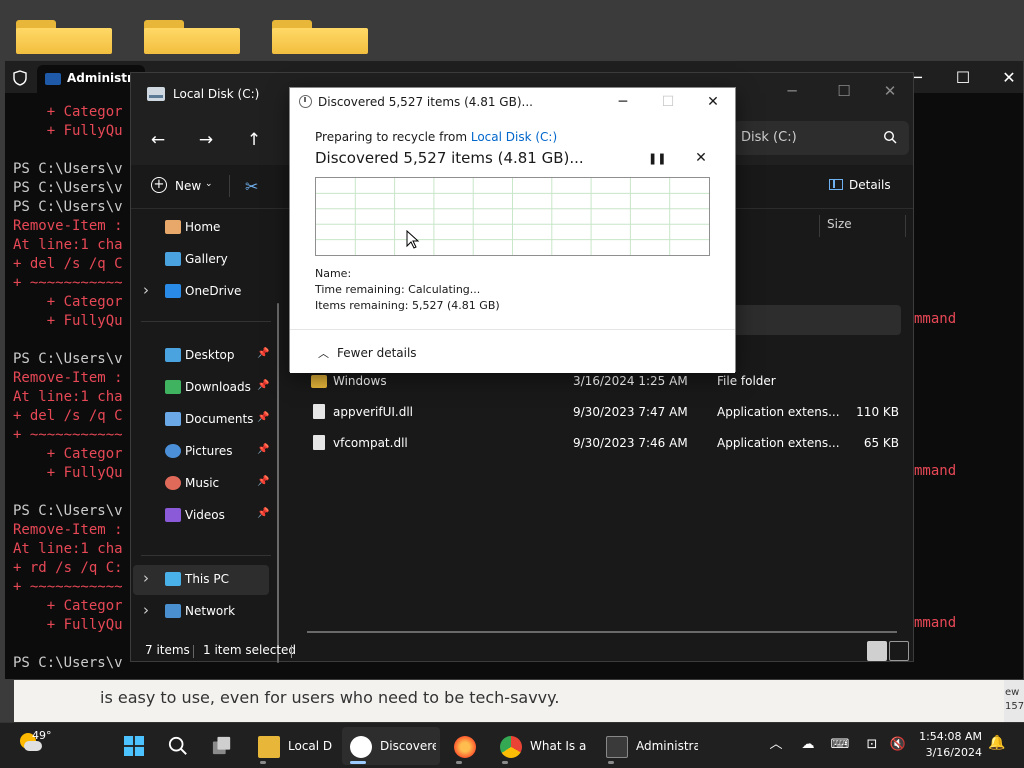 Image resolution: width=1024 pixels, height=768 pixels. What do you see at coordinates (167, 650) in the screenshot?
I see `item-count: 7 items` at bounding box center [167, 650].